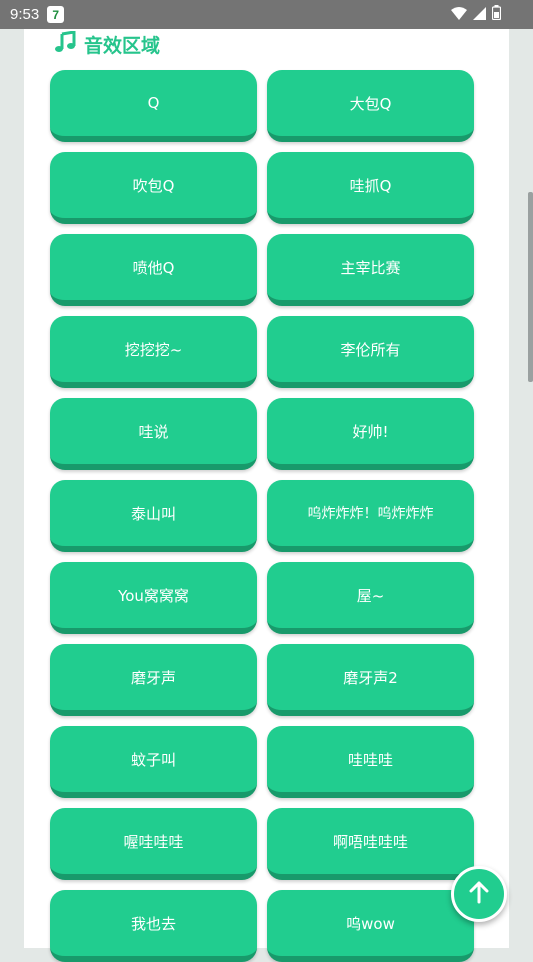 Image resolution: width=533 pixels, height=962 pixels. I want to click on status-bar: 9:53 7, so click(266, 14).